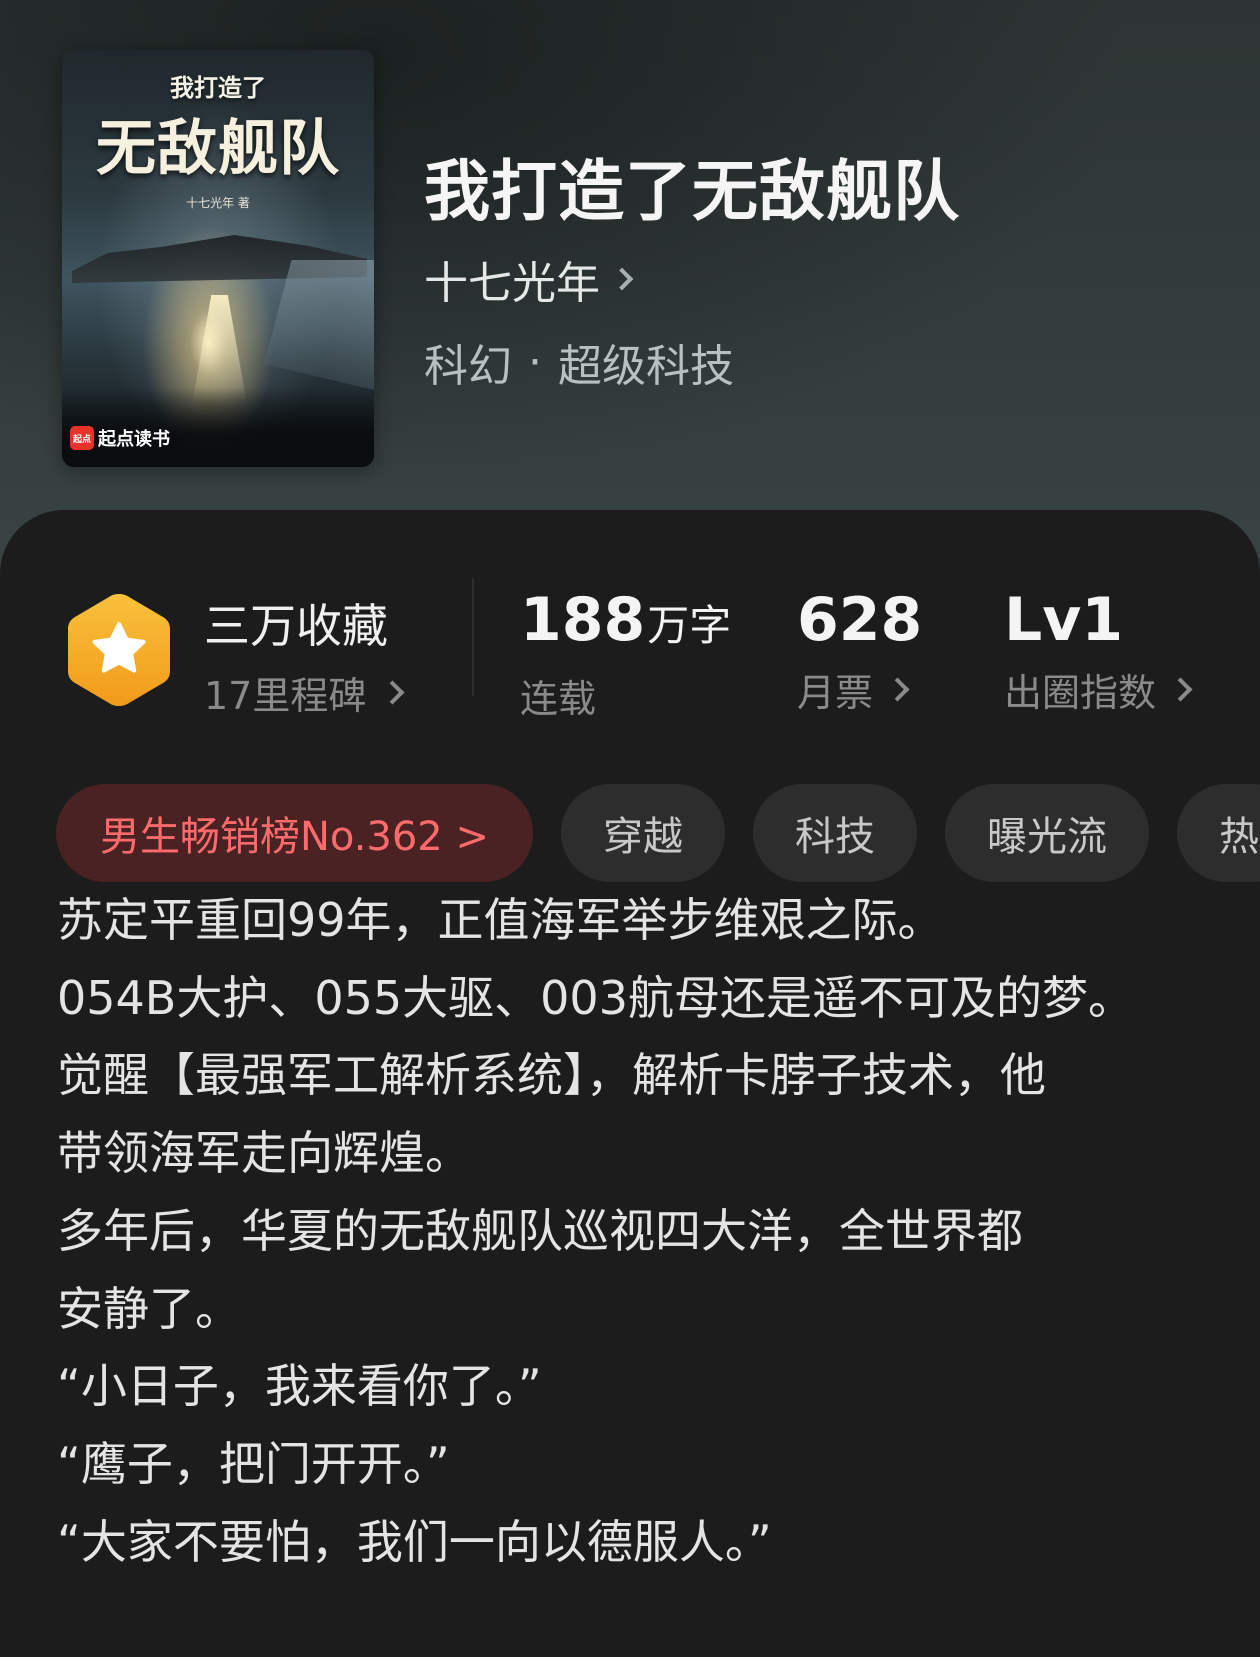 The width and height of the screenshot is (1260, 1657). I want to click on author-name: 十七光年, so click(512, 283).